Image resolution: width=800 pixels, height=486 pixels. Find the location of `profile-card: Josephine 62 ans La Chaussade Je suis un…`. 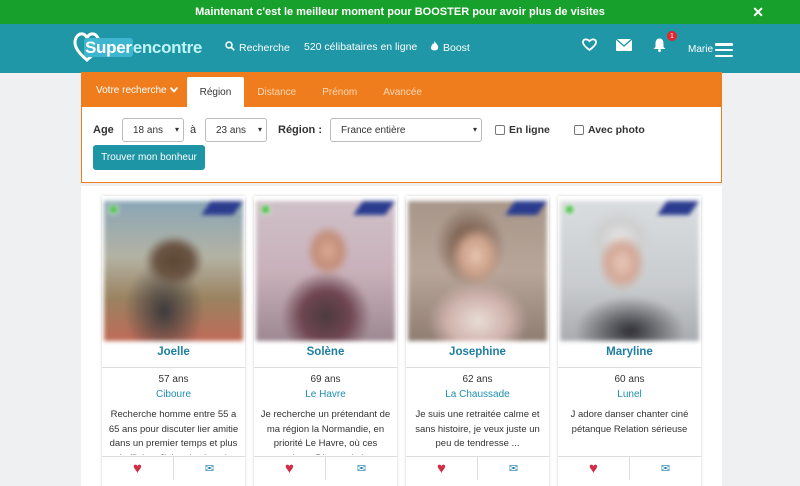

profile-card: Josephine 62 ans La Chaussade Je suis un… is located at coordinates (477, 341).